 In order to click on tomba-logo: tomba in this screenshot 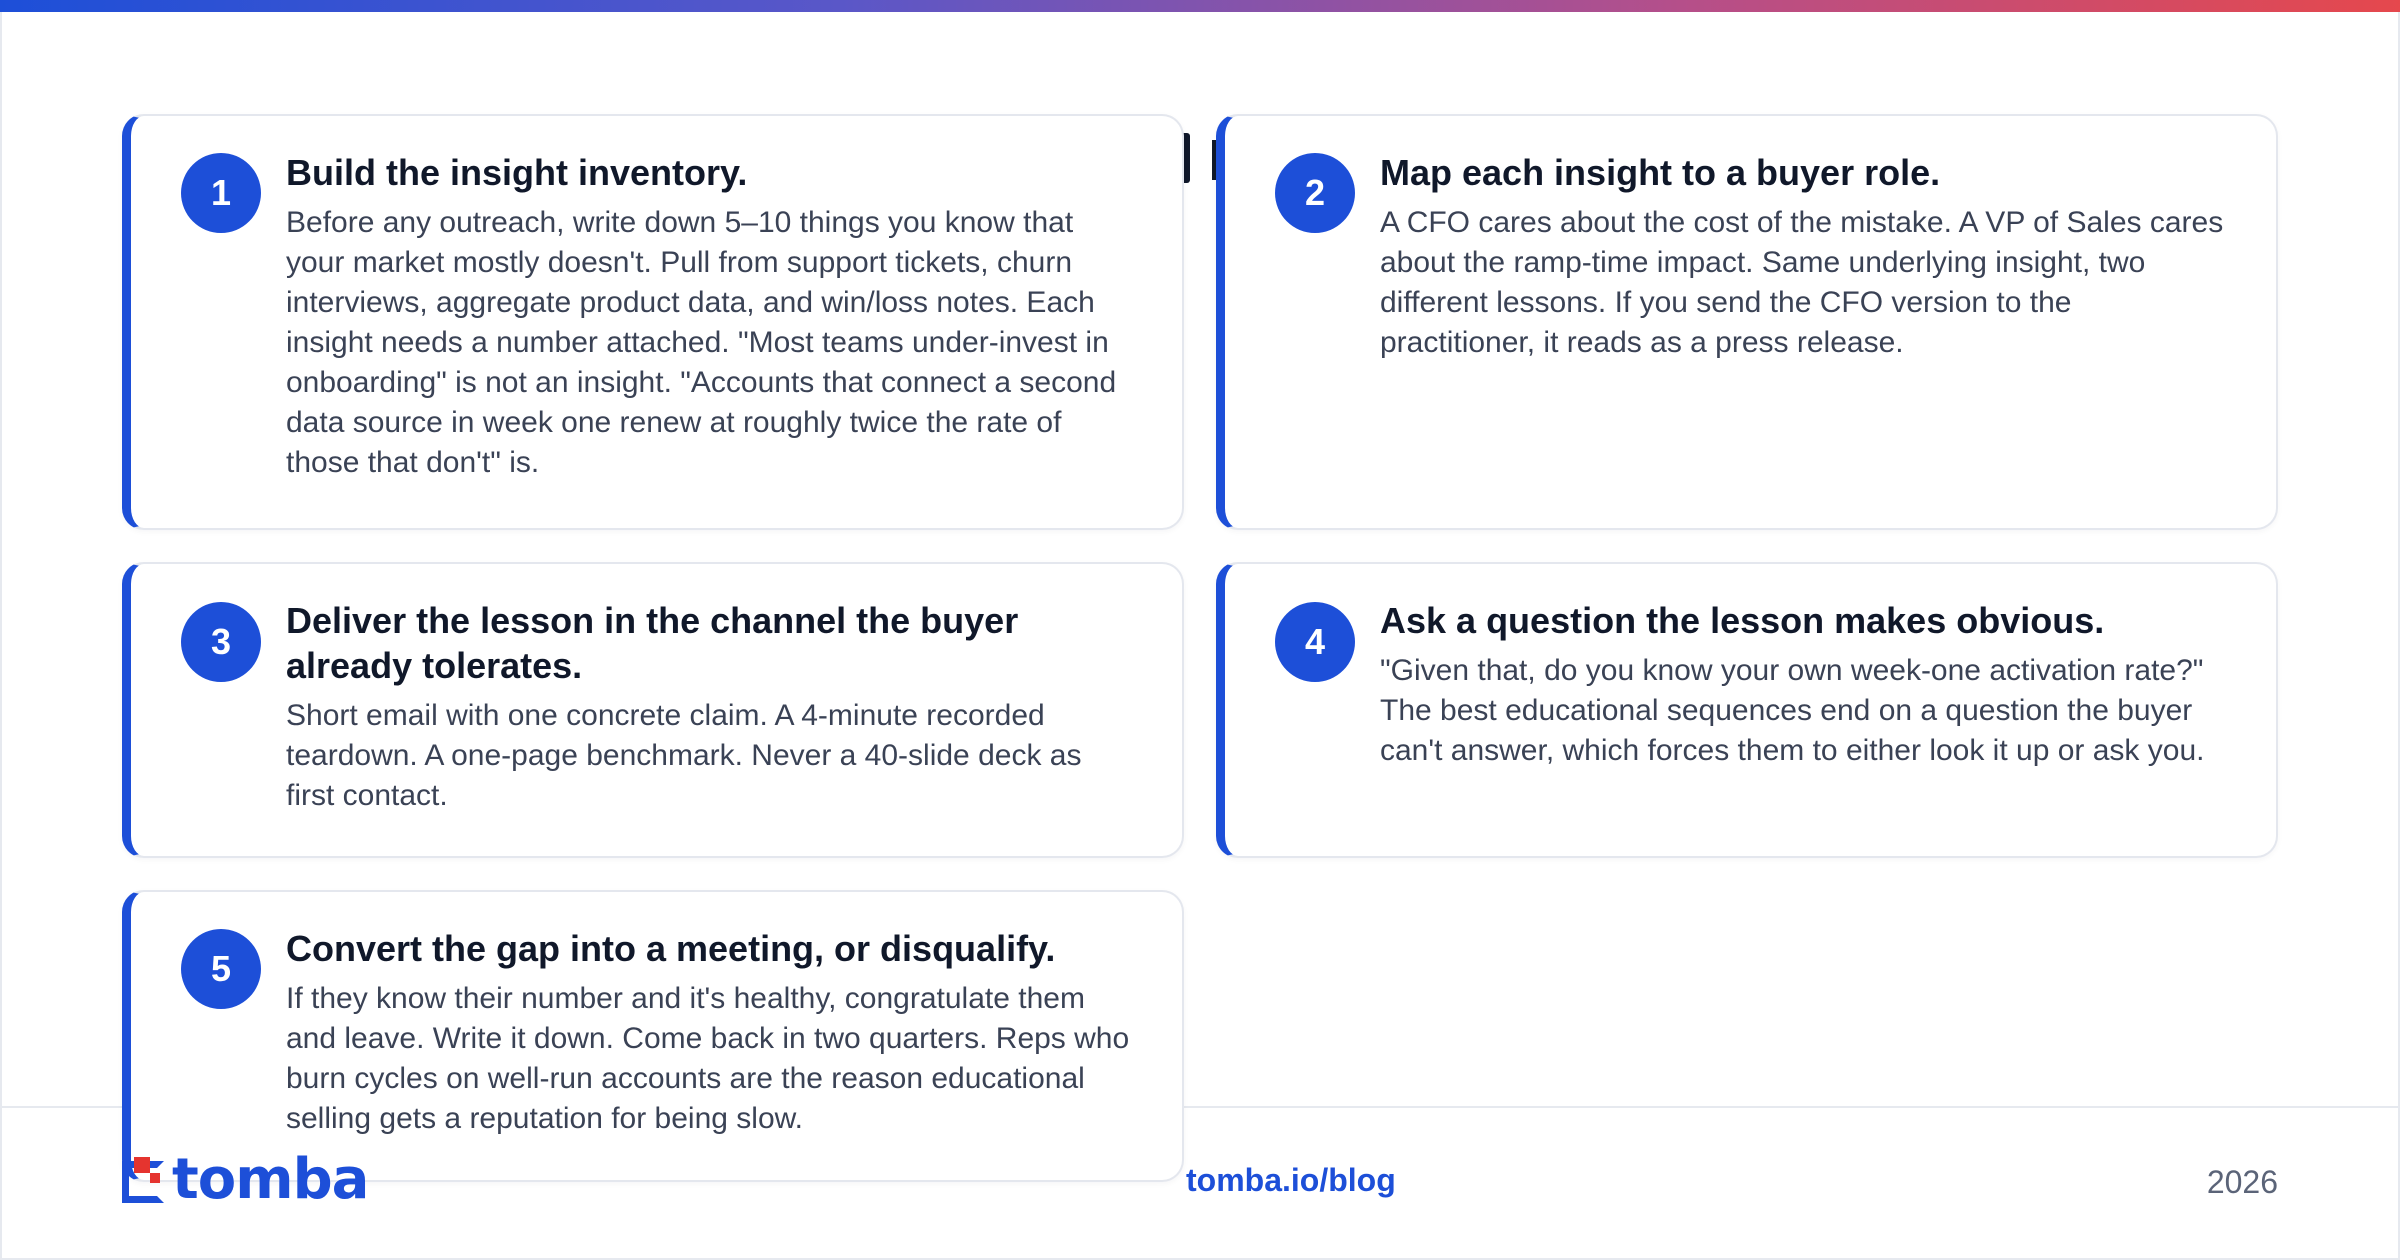, I will do `click(245, 1179)`.